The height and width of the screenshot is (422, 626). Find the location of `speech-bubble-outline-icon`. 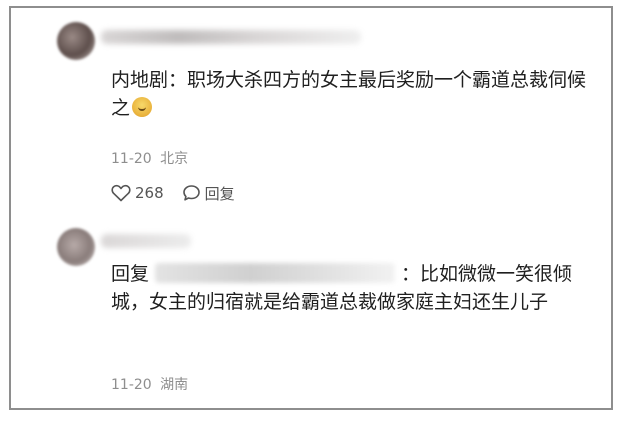

speech-bubble-outline-icon is located at coordinates (191, 193).